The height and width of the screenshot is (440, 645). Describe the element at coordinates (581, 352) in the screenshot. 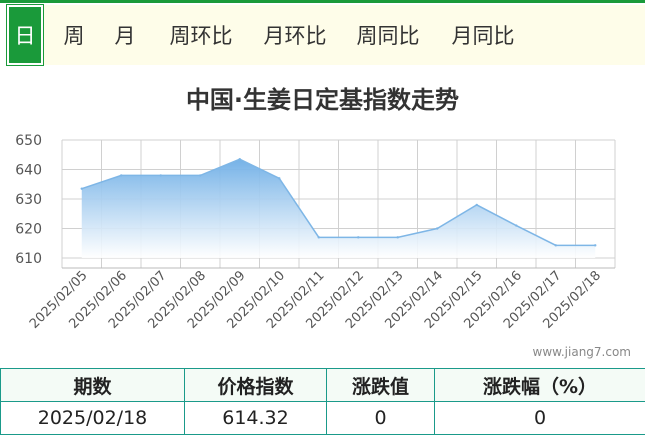

I see `site-watermark: www.jiang7.com` at that location.